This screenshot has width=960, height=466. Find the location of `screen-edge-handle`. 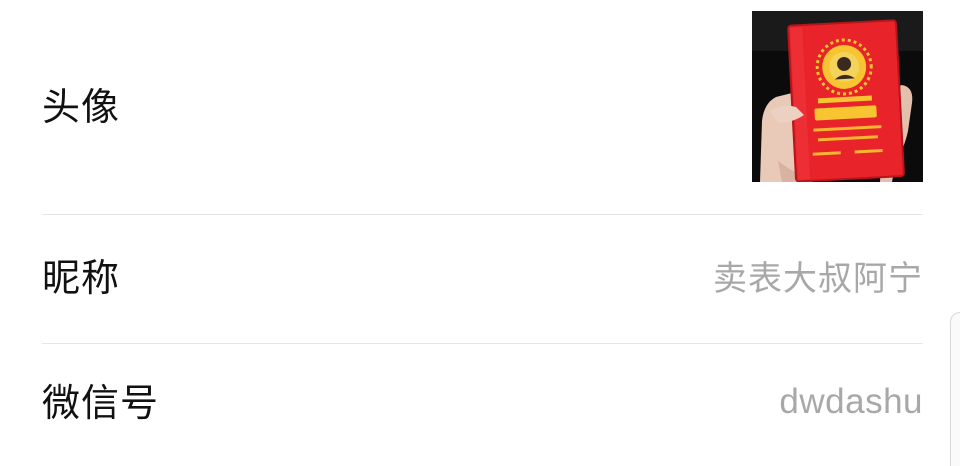

screen-edge-handle is located at coordinates (955, 389).